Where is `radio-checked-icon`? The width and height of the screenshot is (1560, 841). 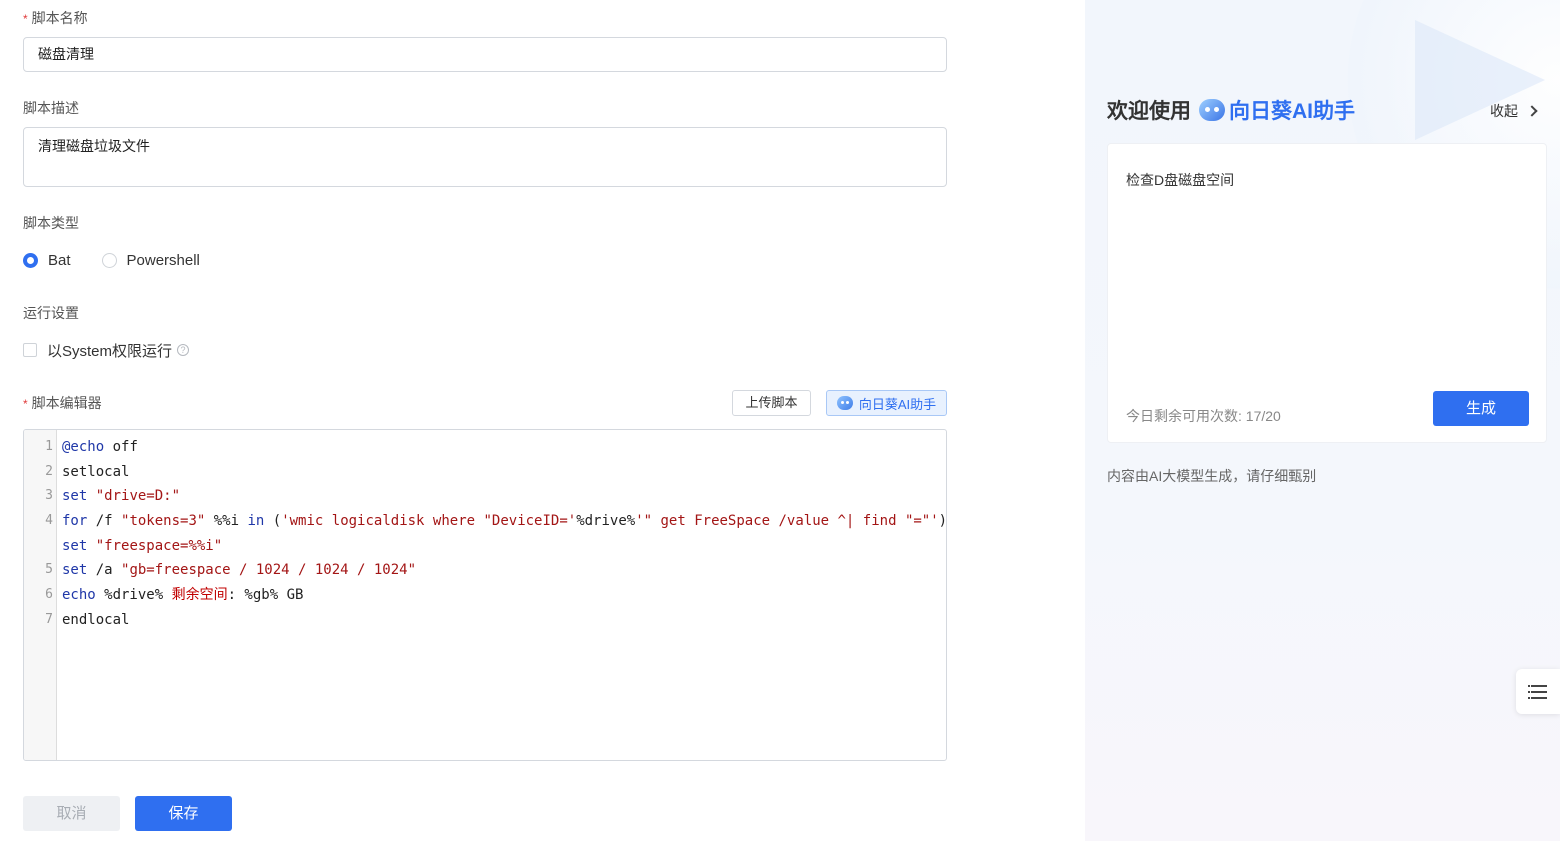 radio-checked-icon is located at coordinates (30, 260).